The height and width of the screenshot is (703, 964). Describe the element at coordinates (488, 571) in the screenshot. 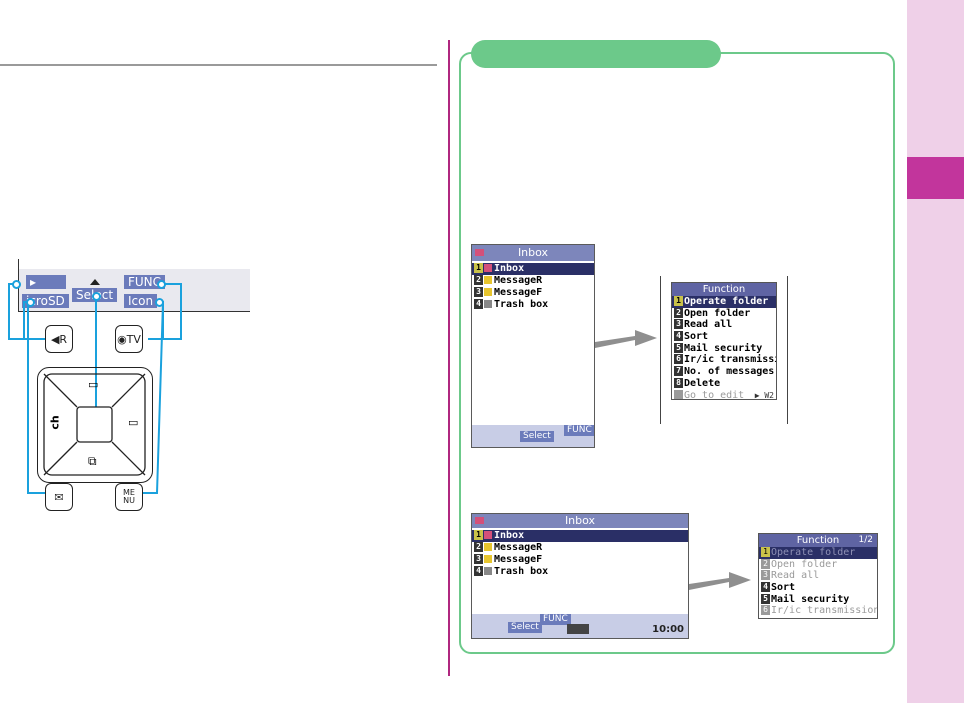

I see `trash-icon` at that location.